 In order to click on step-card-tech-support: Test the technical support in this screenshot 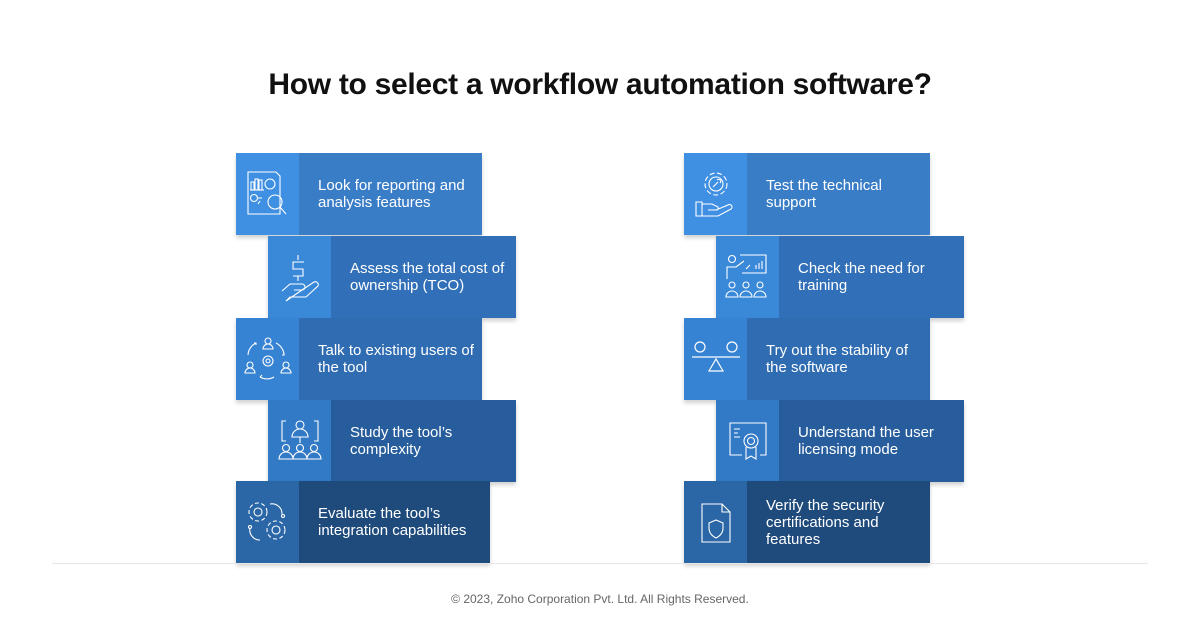, I will do `click(807, 194)`.